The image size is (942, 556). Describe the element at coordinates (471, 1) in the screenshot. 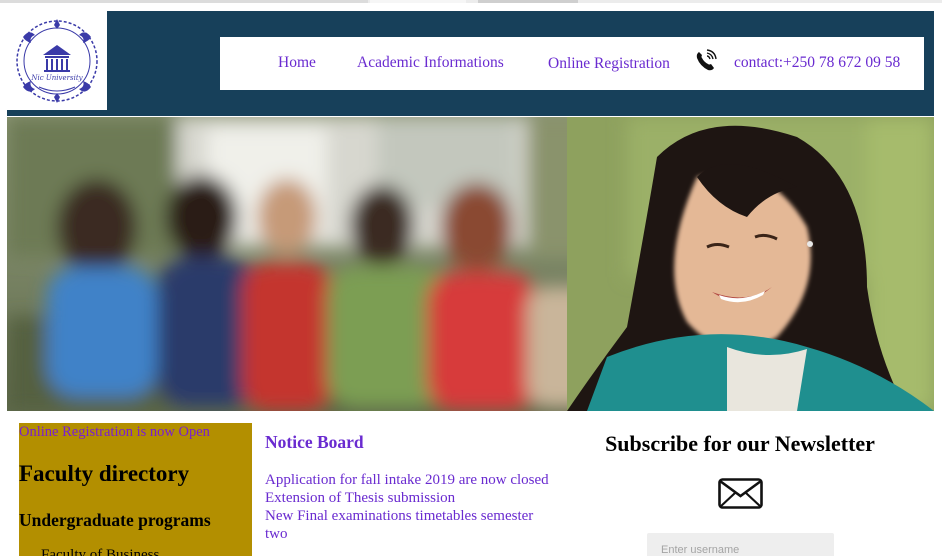

I see `browser-top-strip` at that location.